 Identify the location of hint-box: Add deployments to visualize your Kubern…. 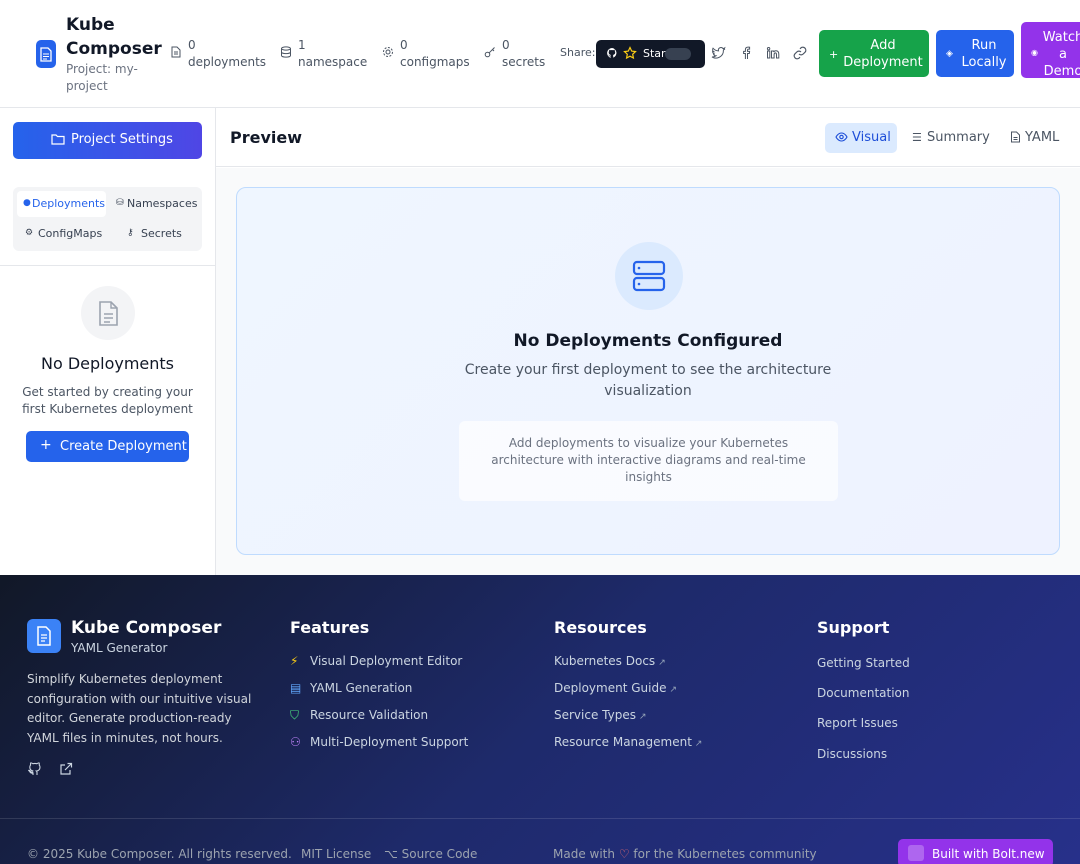
(648, 461).